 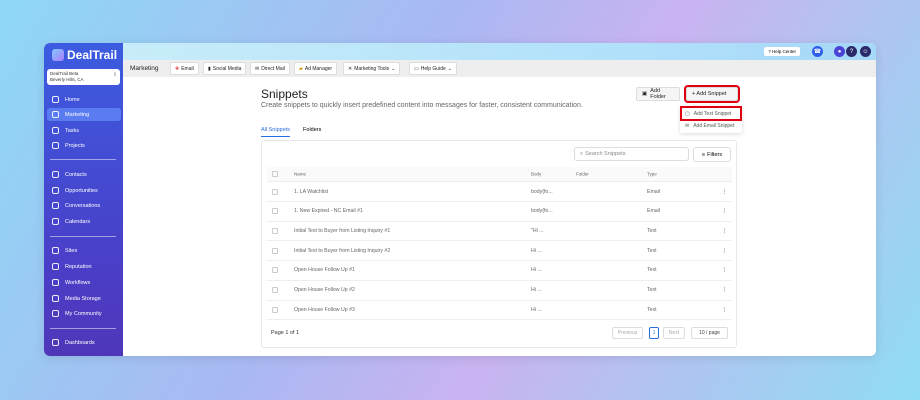 I want to click on snippet-type: Text, so click(x=652, y=290).